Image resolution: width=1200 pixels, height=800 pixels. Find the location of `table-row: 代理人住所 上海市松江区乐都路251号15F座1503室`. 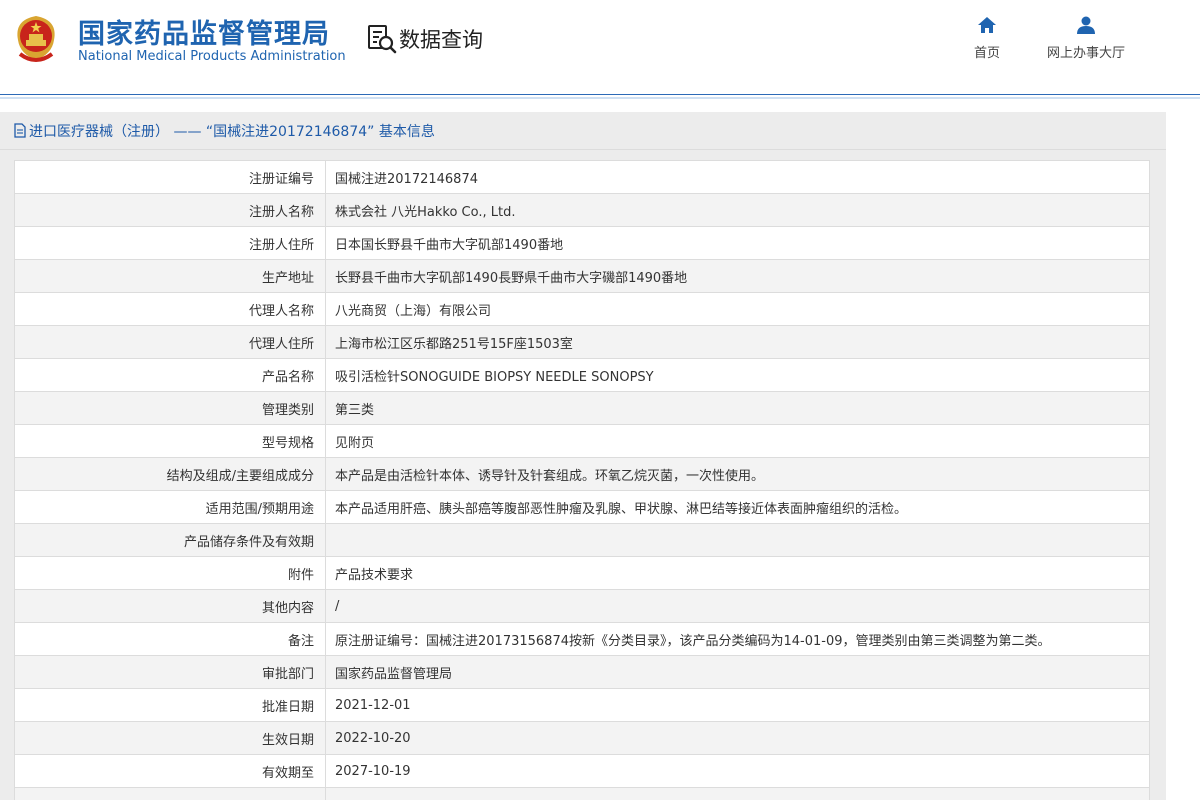

table-row: 代理人住所 上海市松江区乐都路251号15F座1503室 is located at coordinates (582, 342).